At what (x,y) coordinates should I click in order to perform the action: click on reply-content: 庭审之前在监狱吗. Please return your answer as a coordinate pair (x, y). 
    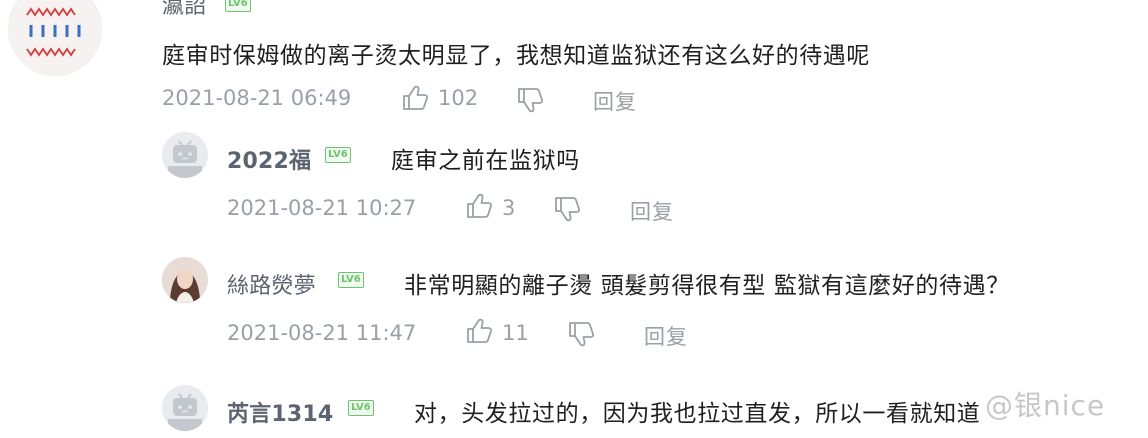
    Looking at the image, I should click on (485, 161).